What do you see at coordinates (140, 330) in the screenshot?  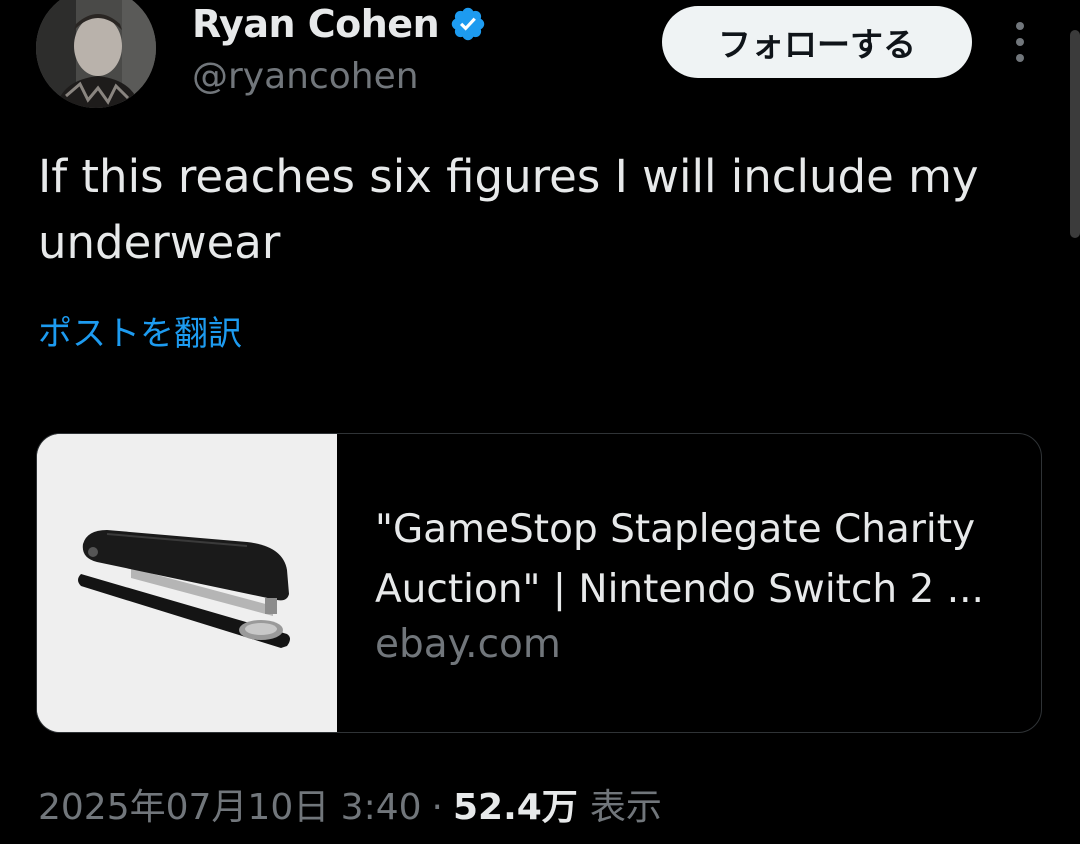 I see `translate-post-link: ポストを翻訳` at bounding box center [140, 330].